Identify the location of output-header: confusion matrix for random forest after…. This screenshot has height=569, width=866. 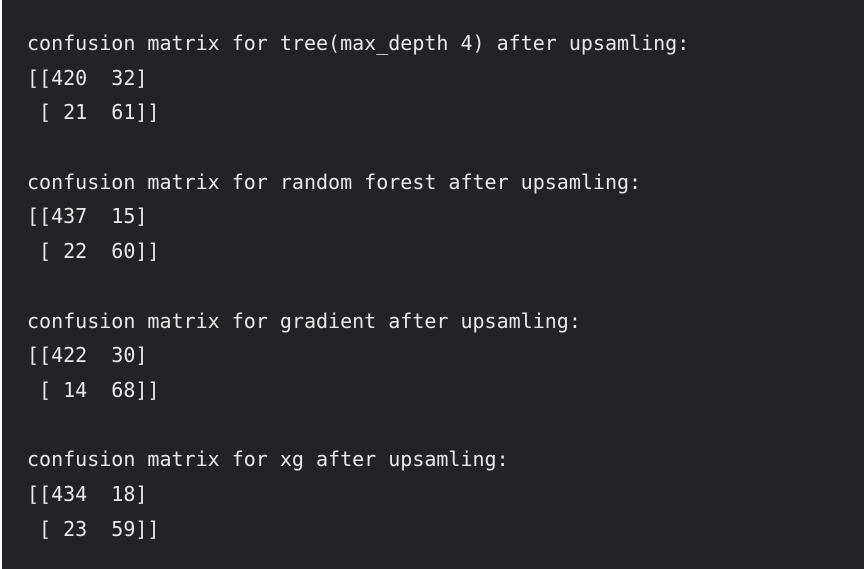
(334, 181).